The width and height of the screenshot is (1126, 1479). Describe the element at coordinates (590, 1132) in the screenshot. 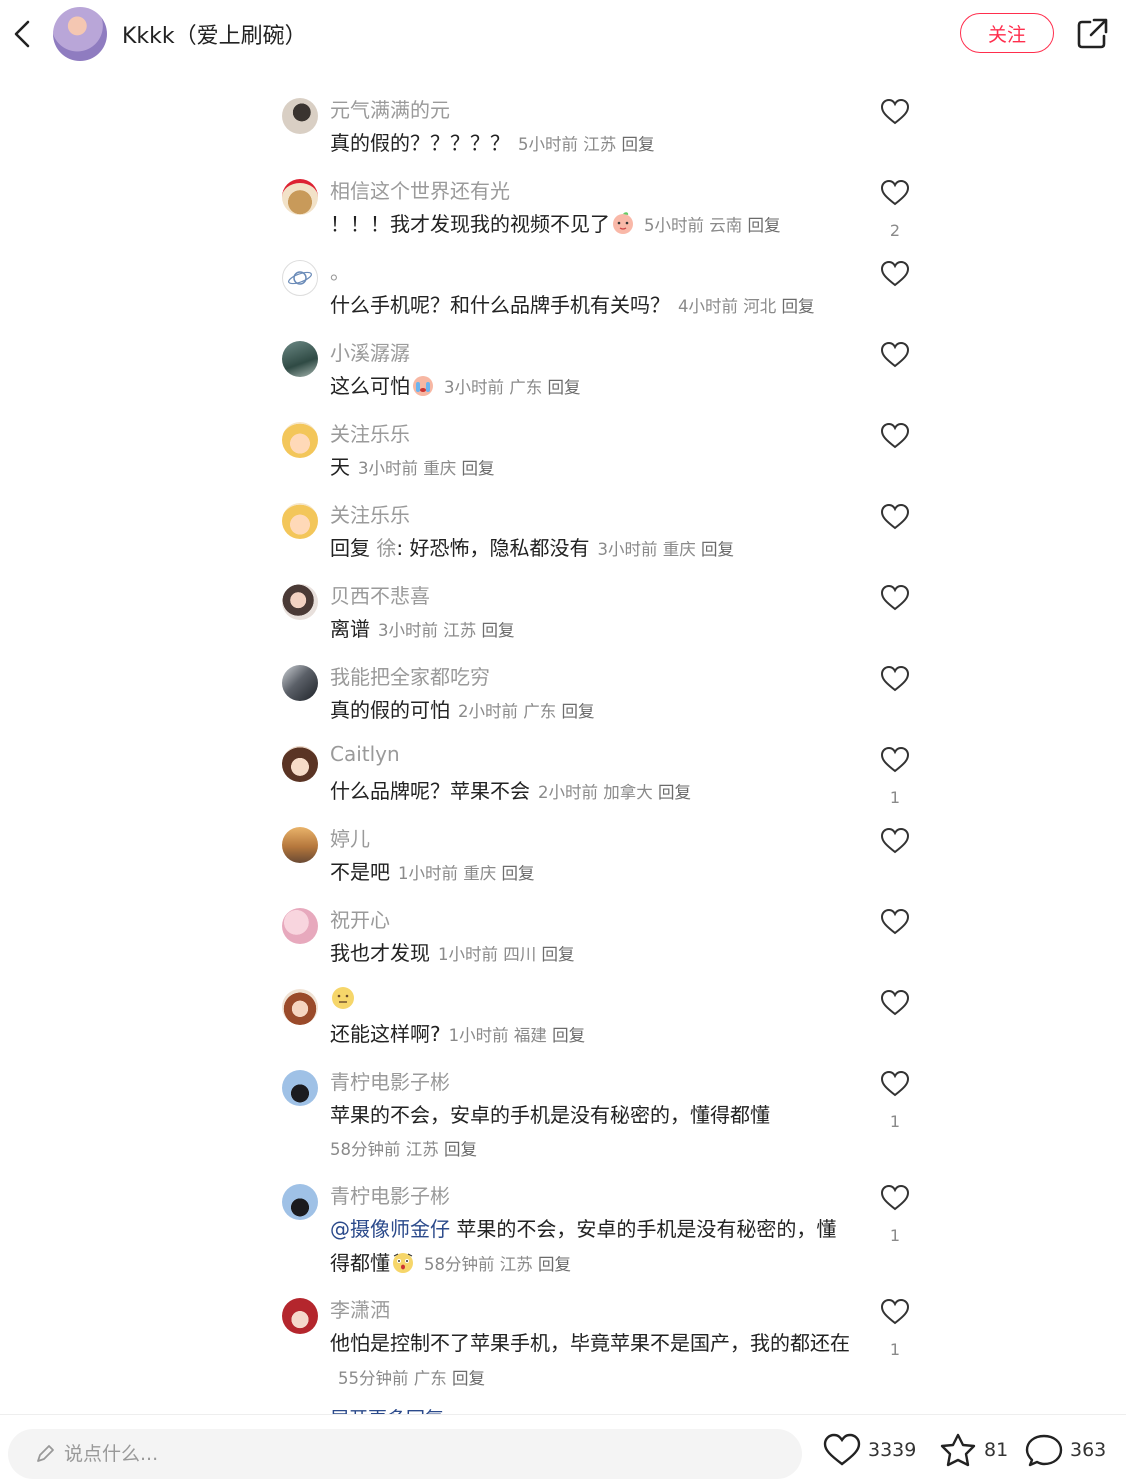

I see `comment-body: 苹果的不会，安卓的手机是没有秘密的，懂得都懂 58分钟前 江苏 回复` at that location.